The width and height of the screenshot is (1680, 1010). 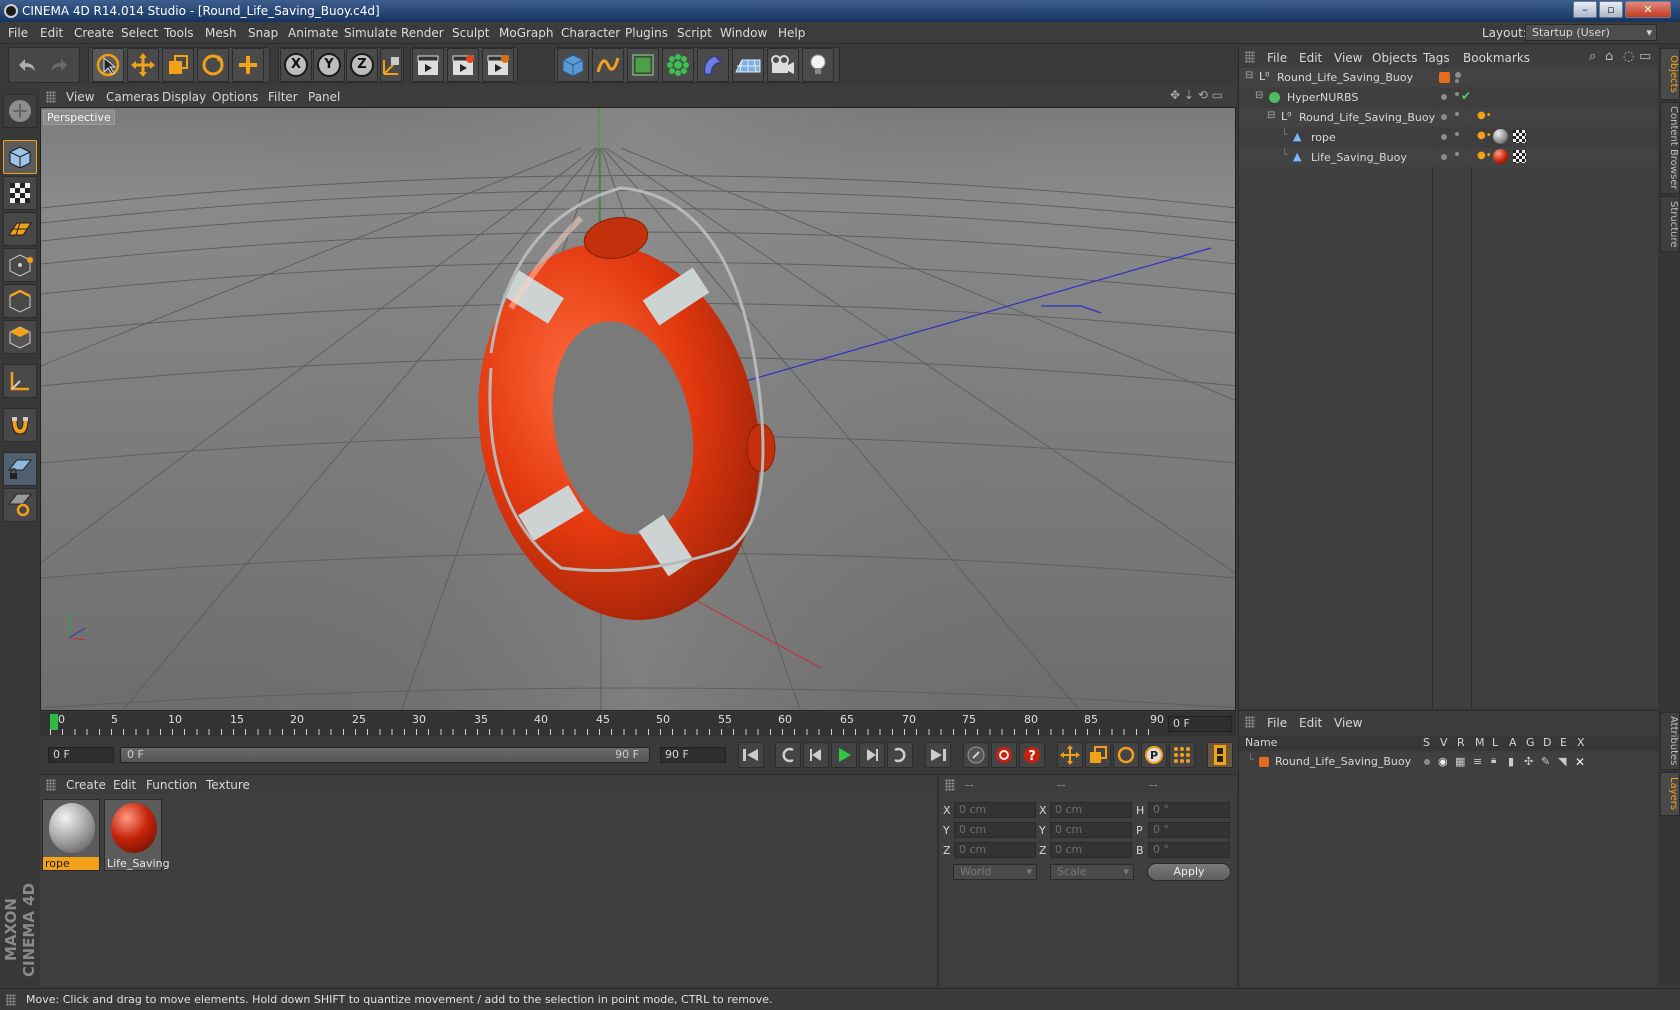 What do you see at coordinates (1591, 32) in the screenshot?
I see `layout-dropdown: Startup (User) ▾` at bounding box center [1591, 32].